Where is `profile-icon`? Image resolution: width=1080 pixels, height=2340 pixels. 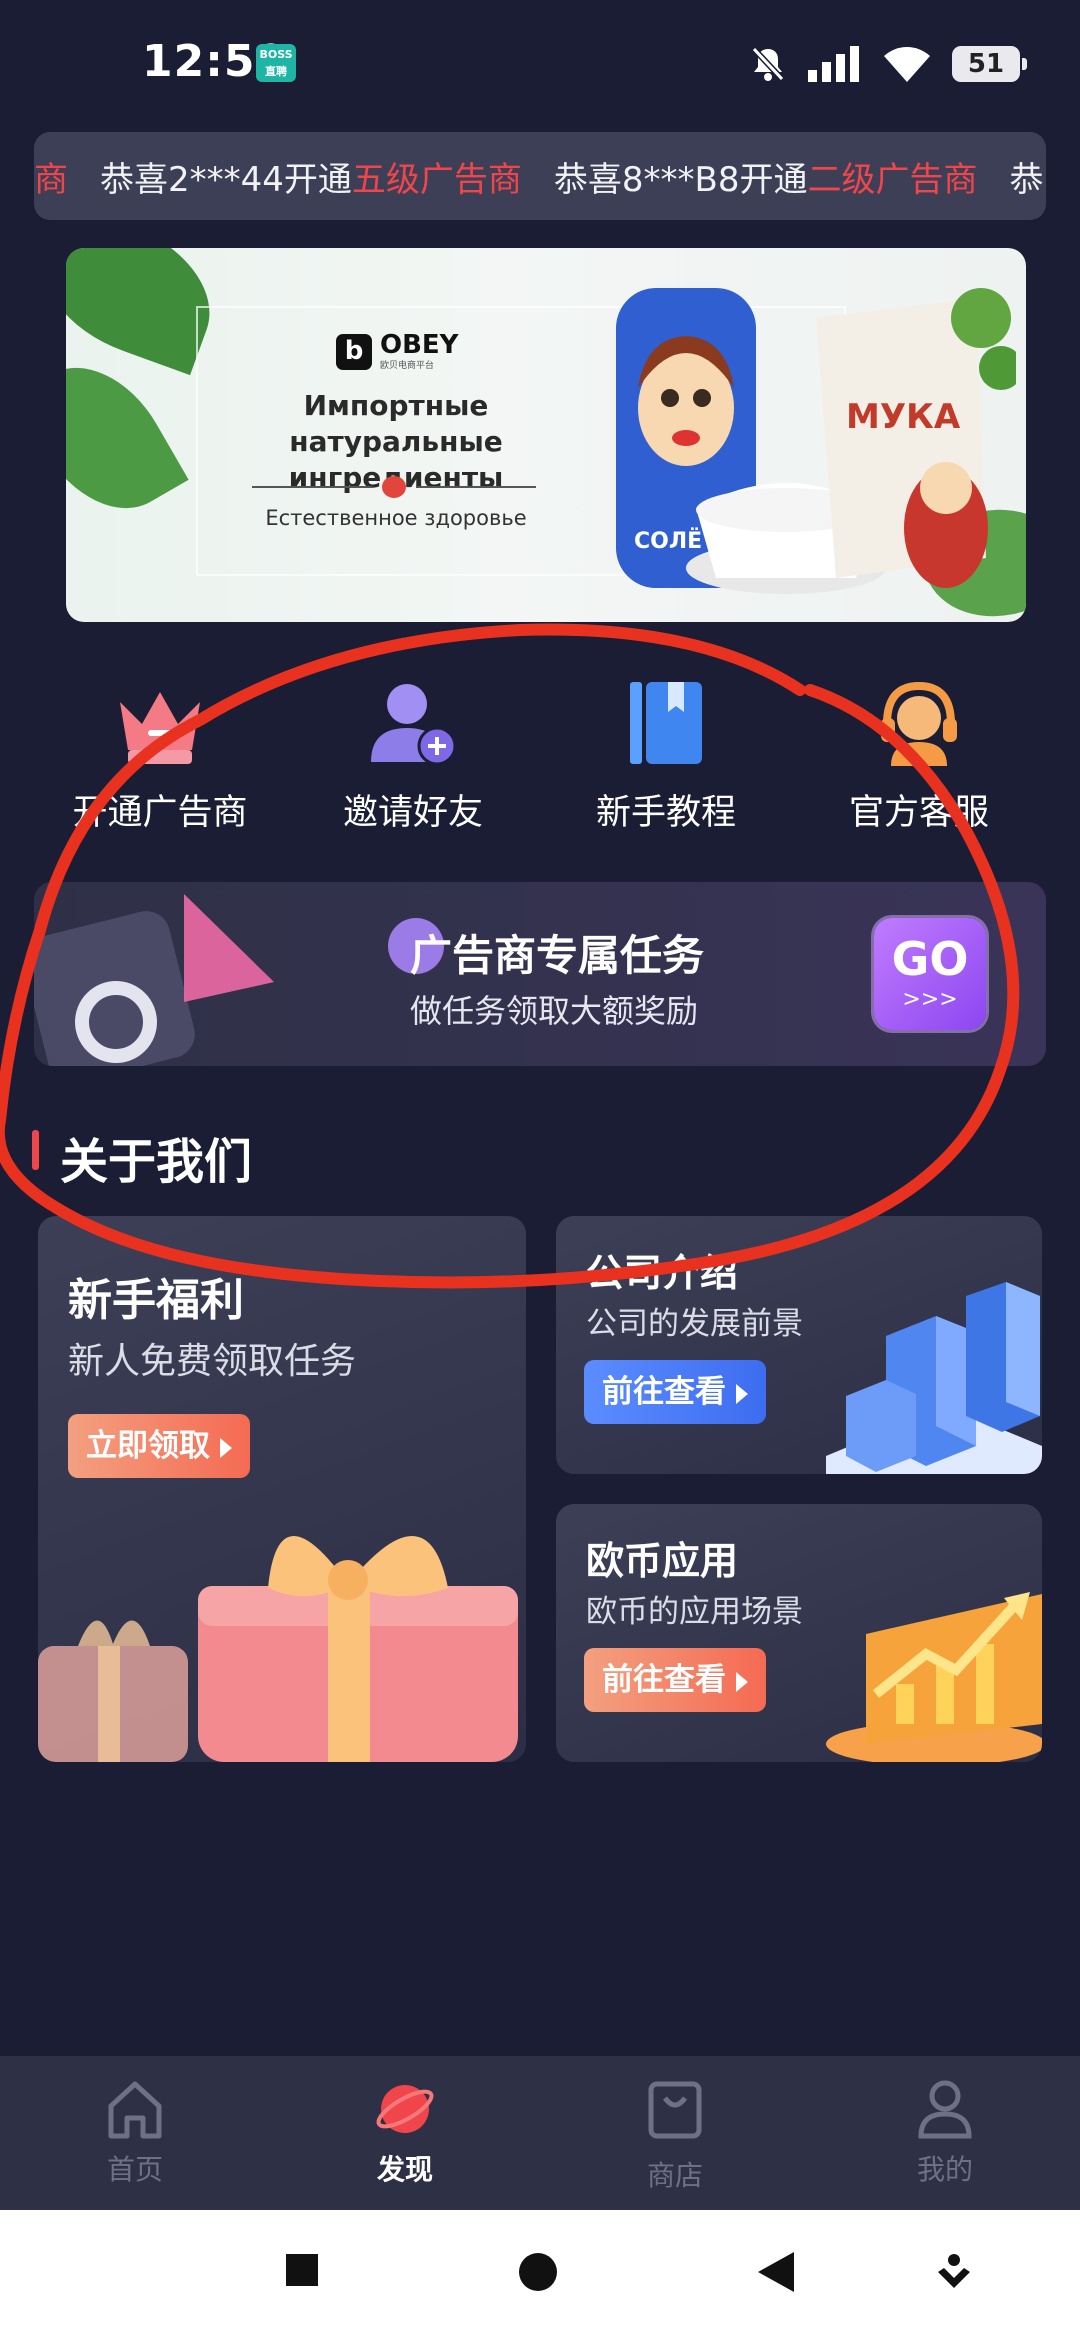 profile-icon is located at coordinates (945, 2109).